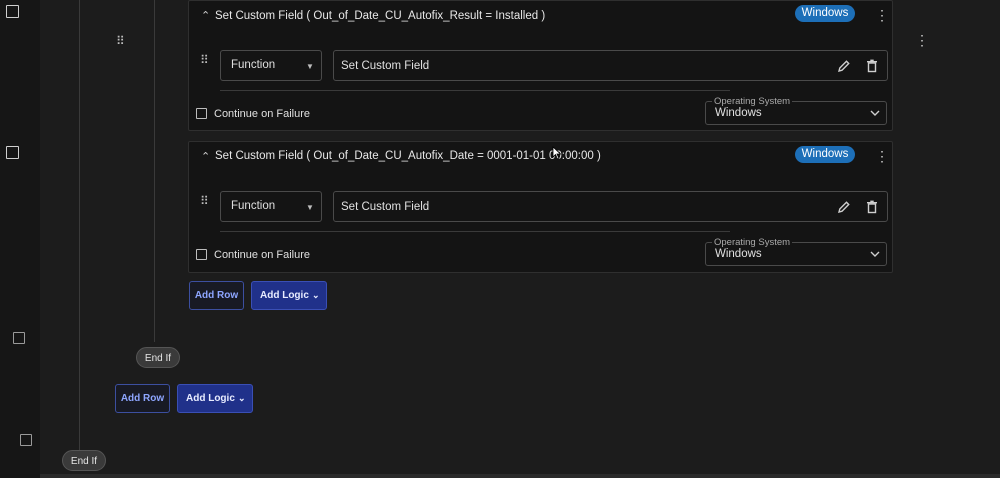  Describe the element at coordinates (79, 226) in the screenshot. I see `outer-branch-line` at that location.